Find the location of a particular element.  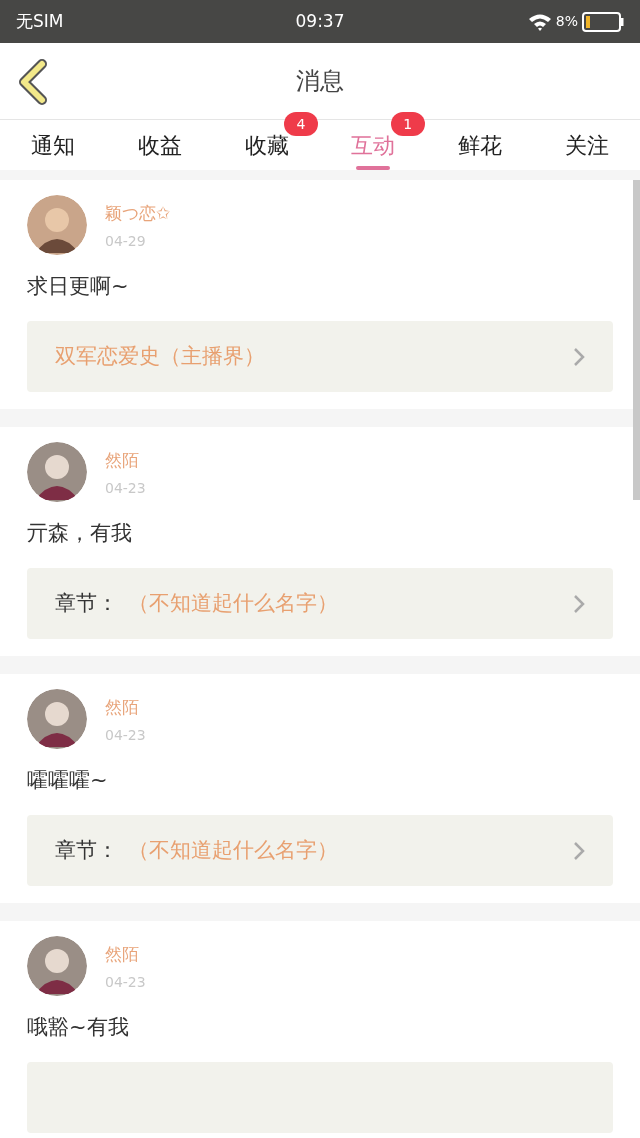

tab: 通知 is located at coordinates (53, 145).